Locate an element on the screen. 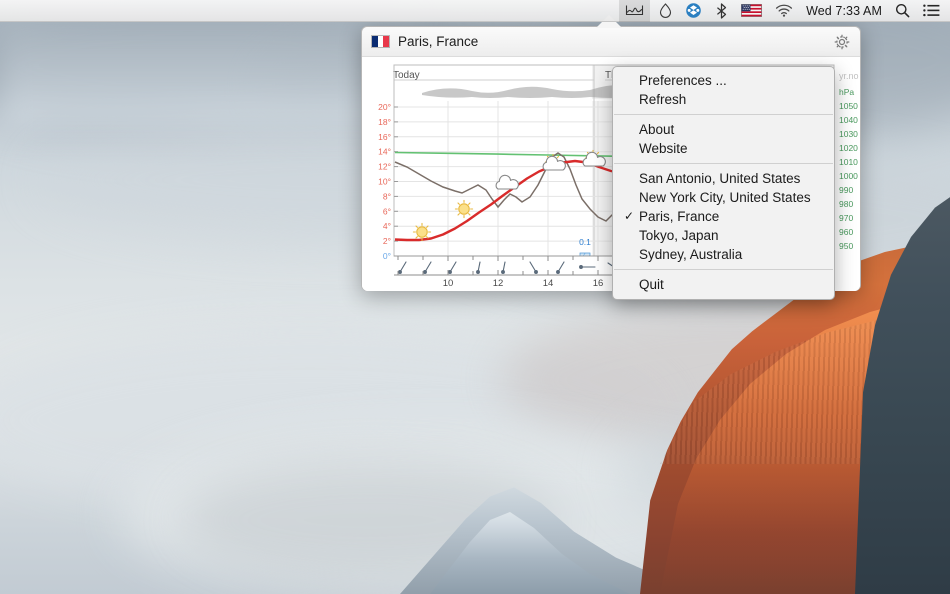  menubar-dropbox-icon is located at coordinates (693, 11).